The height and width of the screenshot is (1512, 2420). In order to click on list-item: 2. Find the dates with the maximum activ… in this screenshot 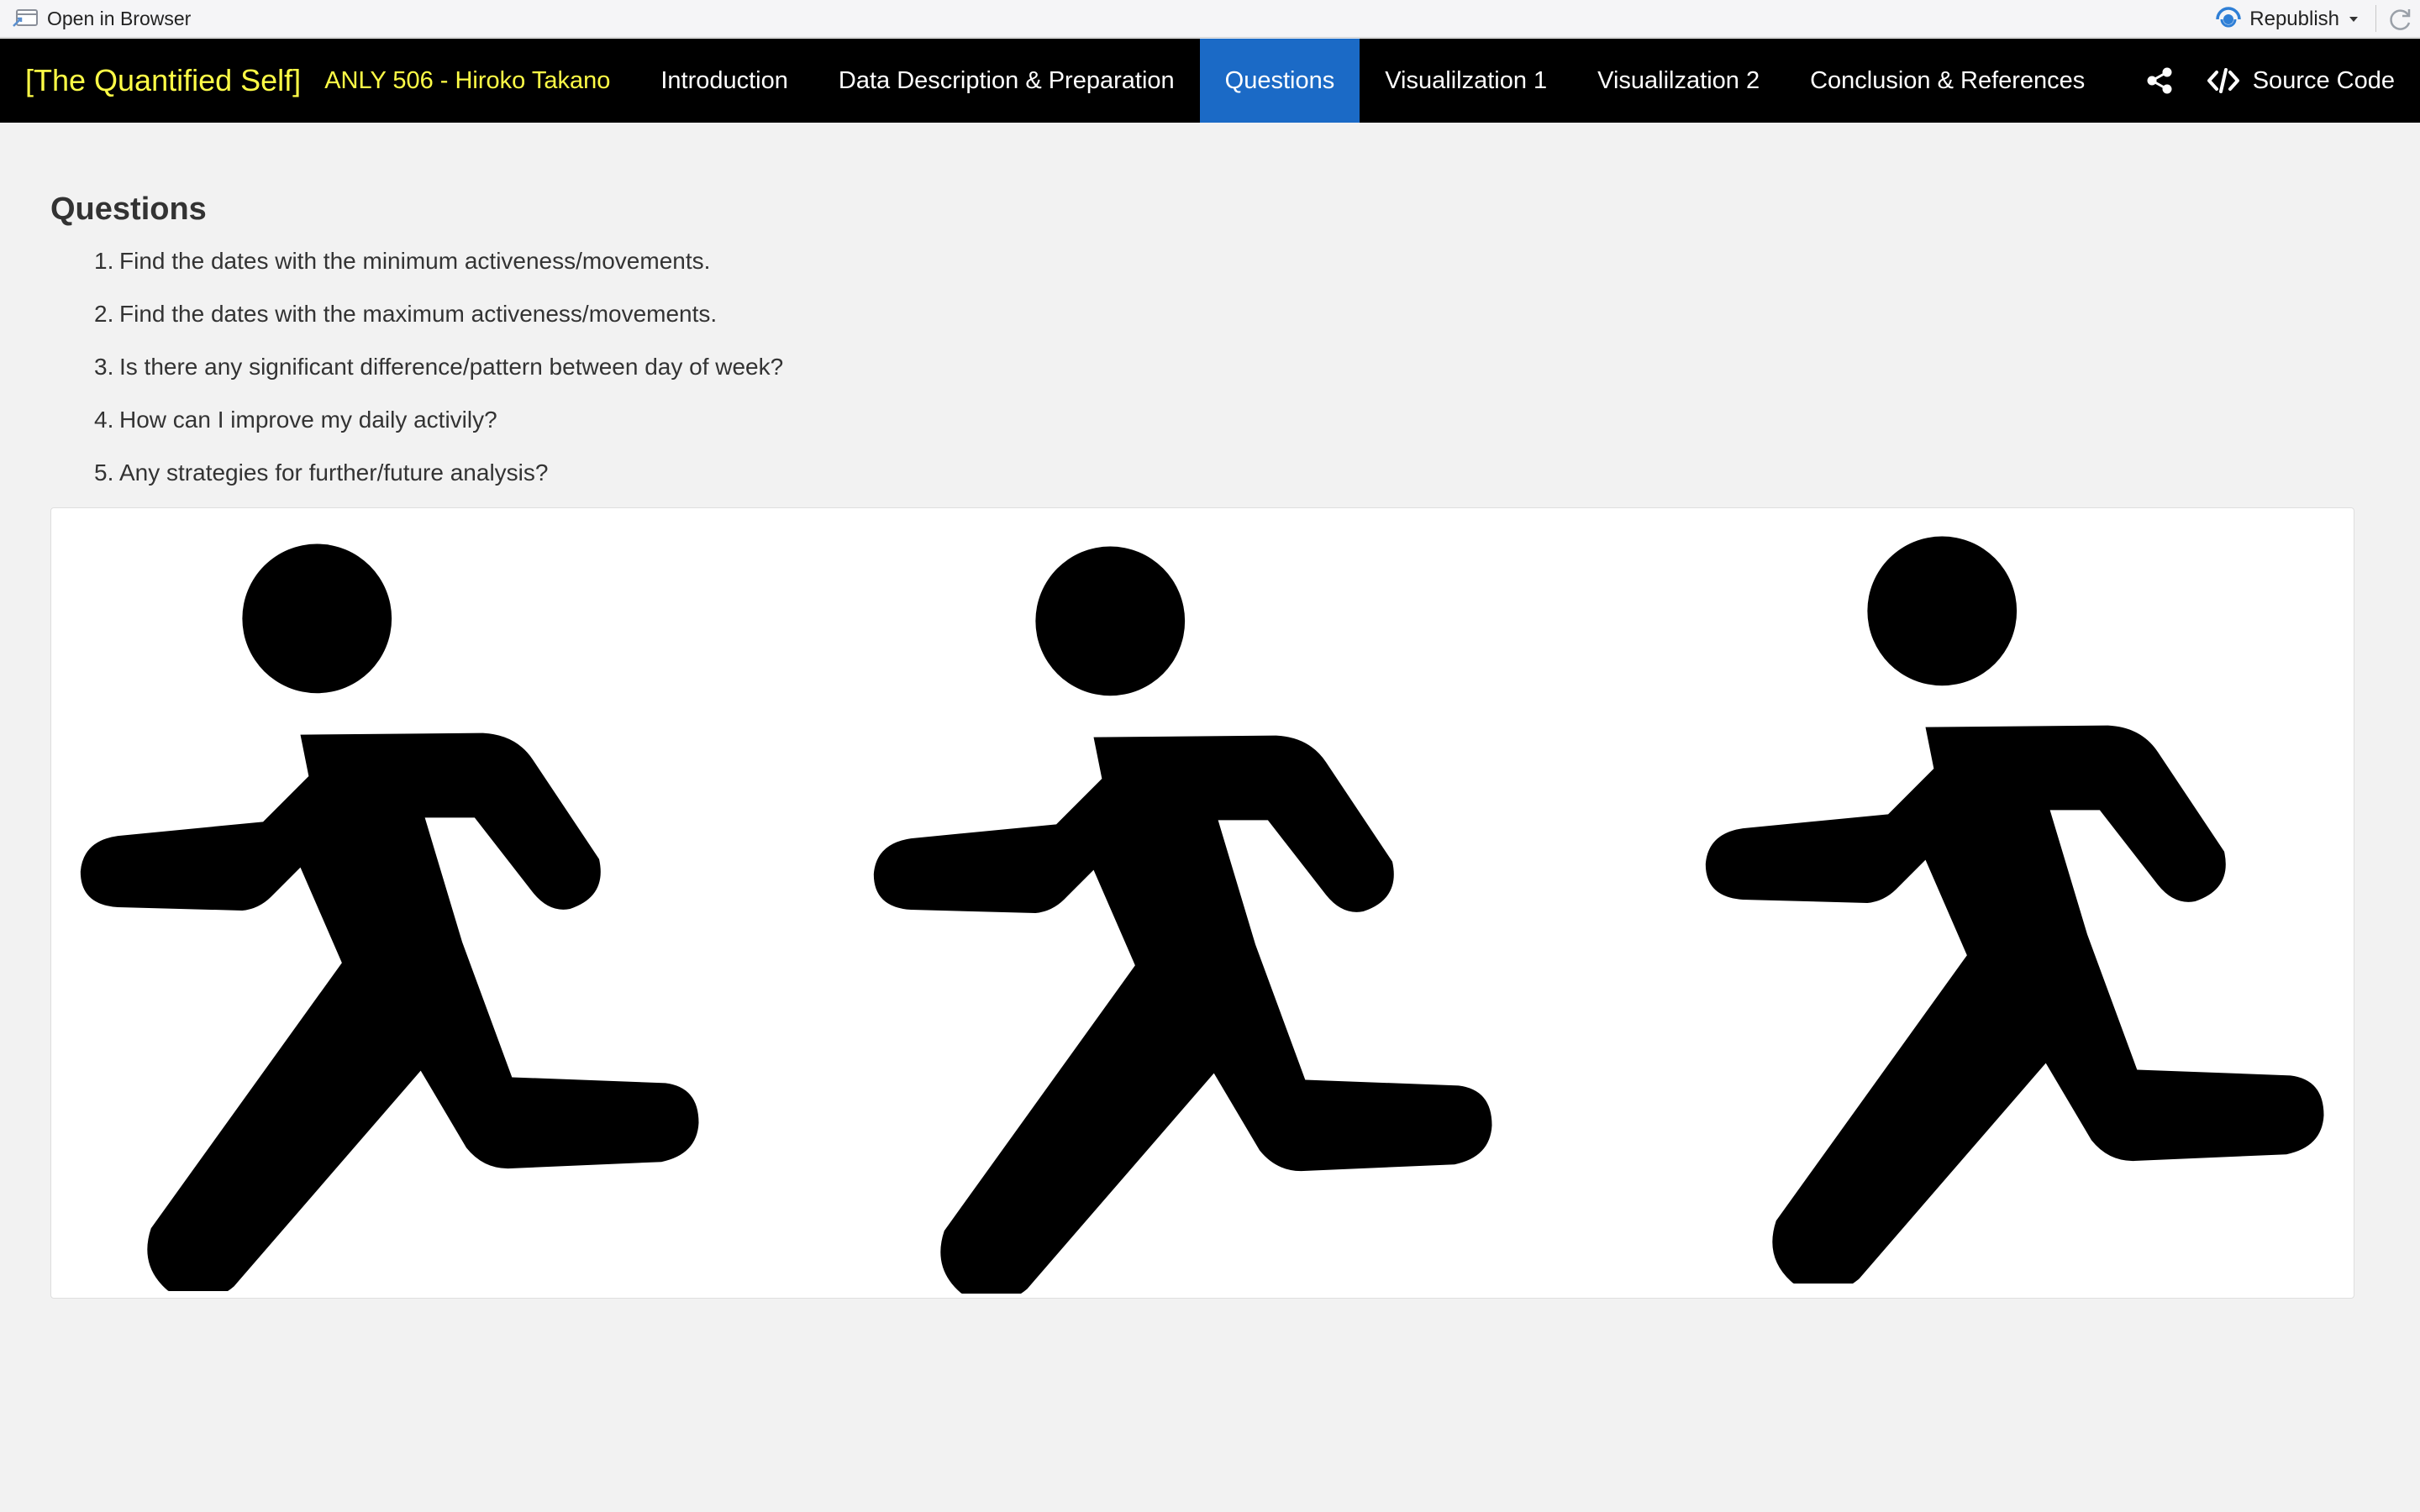, I will do `click(438, 323)`.